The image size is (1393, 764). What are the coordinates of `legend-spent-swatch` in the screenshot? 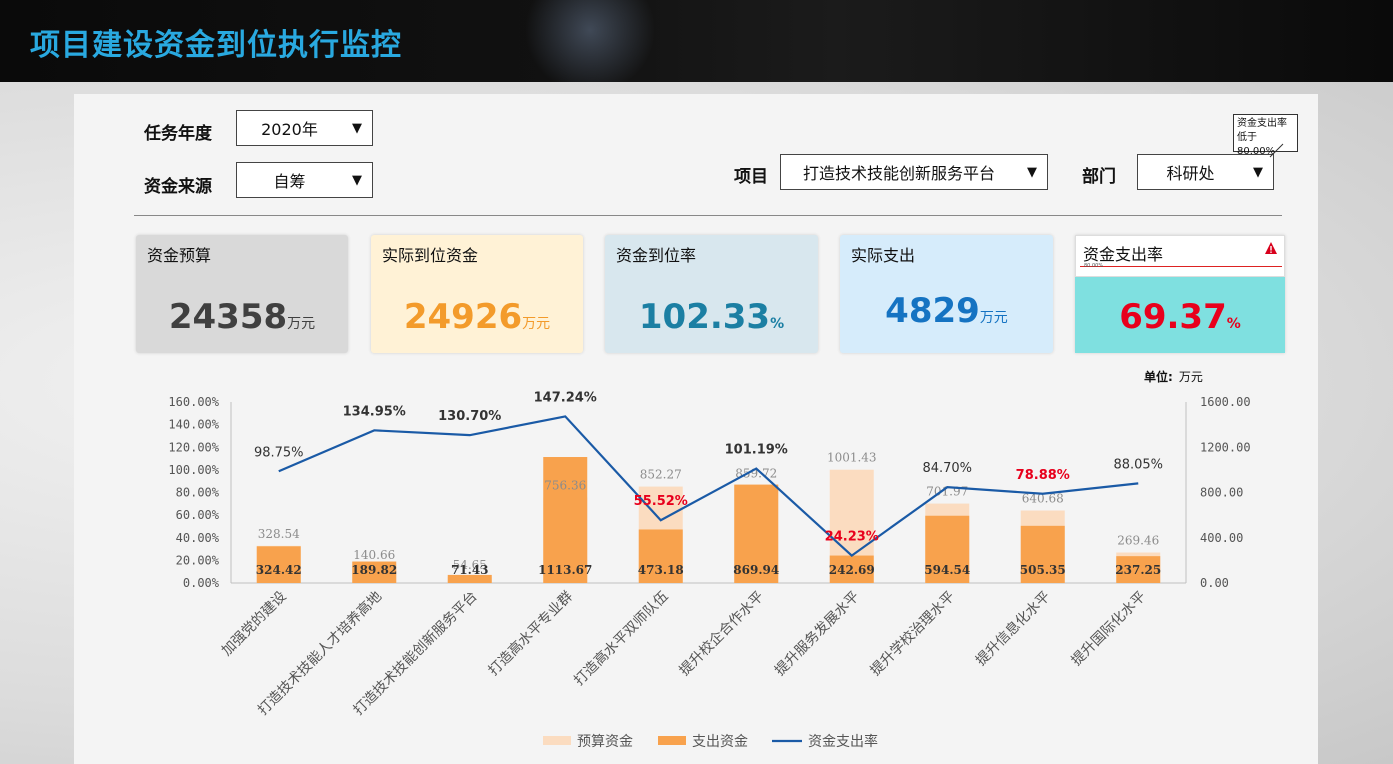 It's located at (672, 740).